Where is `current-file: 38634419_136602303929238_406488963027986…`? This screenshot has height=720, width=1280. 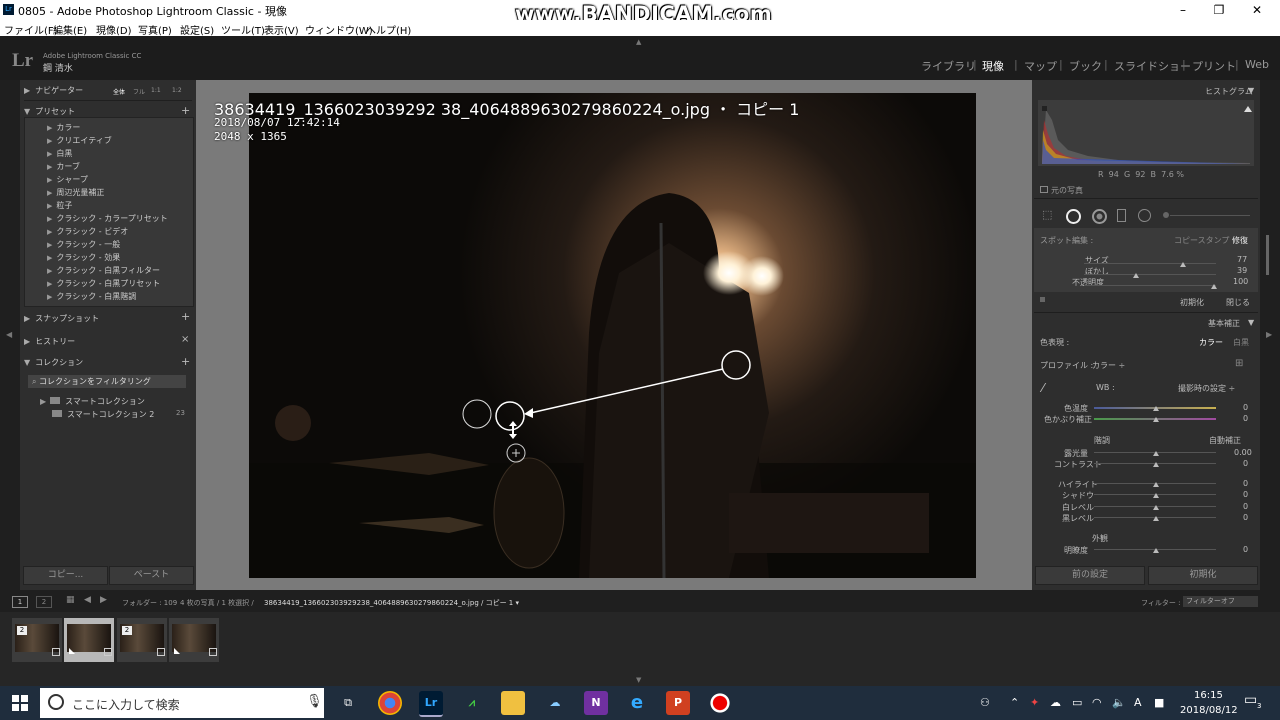 current-file: 38634419_136602303929238_406488963027986… is located at coordinates (391, 603).